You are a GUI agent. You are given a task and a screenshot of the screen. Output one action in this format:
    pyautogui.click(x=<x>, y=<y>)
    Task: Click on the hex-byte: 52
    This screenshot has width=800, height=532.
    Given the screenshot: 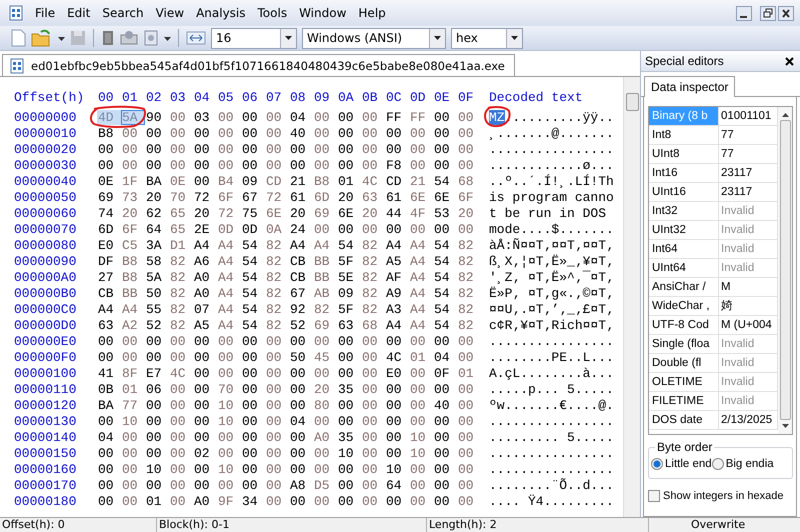 What is the action you would take?
    pyautogui.click(x=157, y=325)
    